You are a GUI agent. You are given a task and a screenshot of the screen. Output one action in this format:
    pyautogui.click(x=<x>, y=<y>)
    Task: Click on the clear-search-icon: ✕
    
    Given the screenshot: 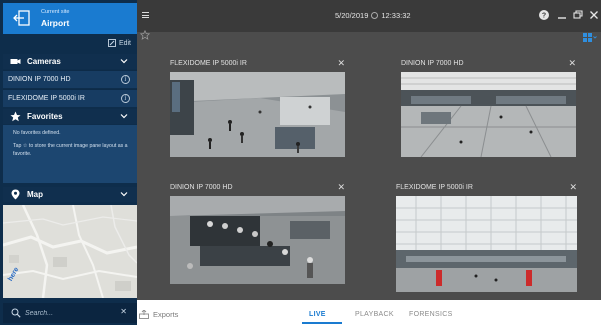 What is the action you would take?
    pyautogui.click(x=123, y=311)
    